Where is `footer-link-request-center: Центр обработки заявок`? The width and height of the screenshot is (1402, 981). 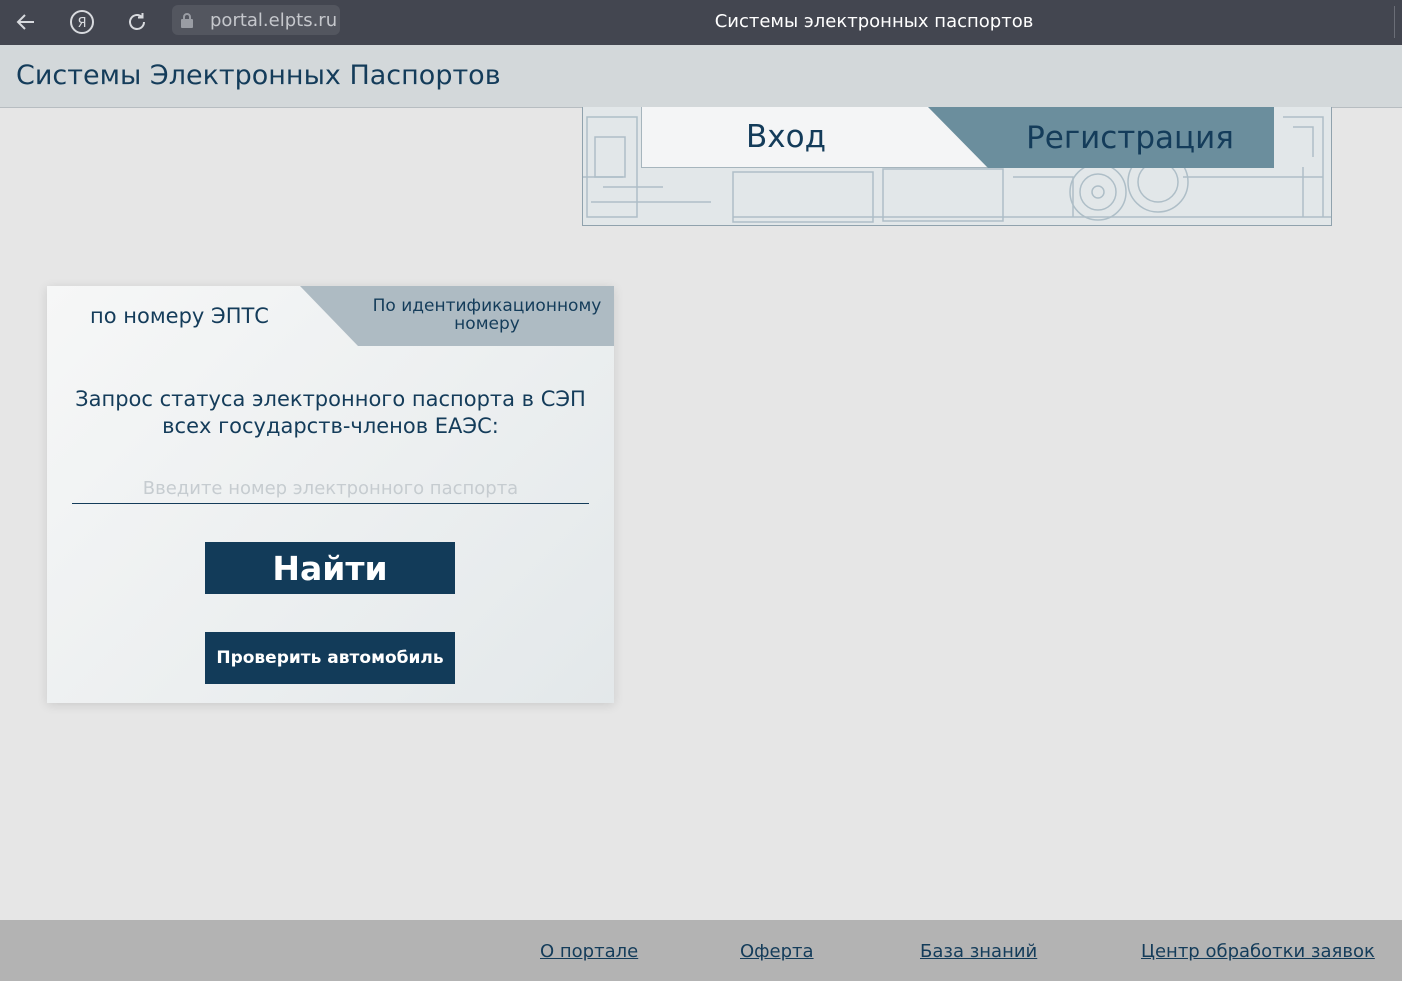 footer-link-request-center: Центр обработки заявок is located at coordinates (1258, 951).